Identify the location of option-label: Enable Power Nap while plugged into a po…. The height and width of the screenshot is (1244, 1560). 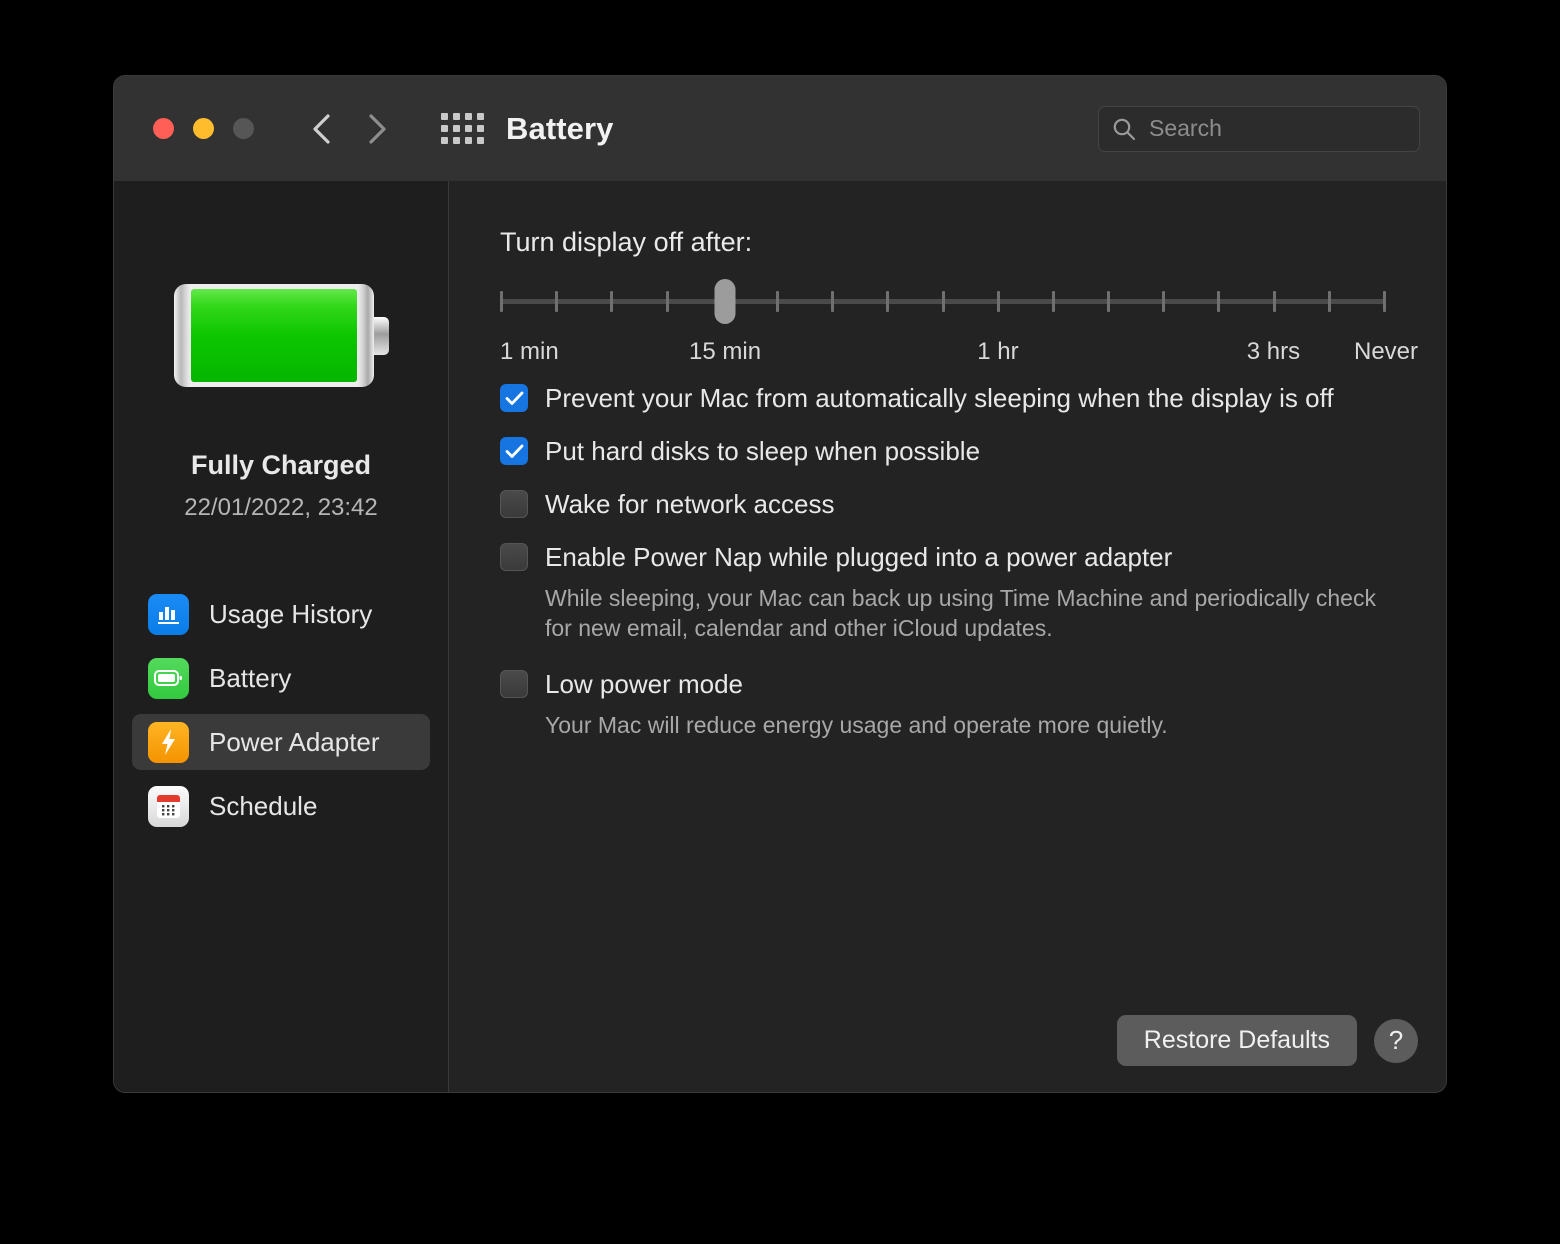
(859, 557).